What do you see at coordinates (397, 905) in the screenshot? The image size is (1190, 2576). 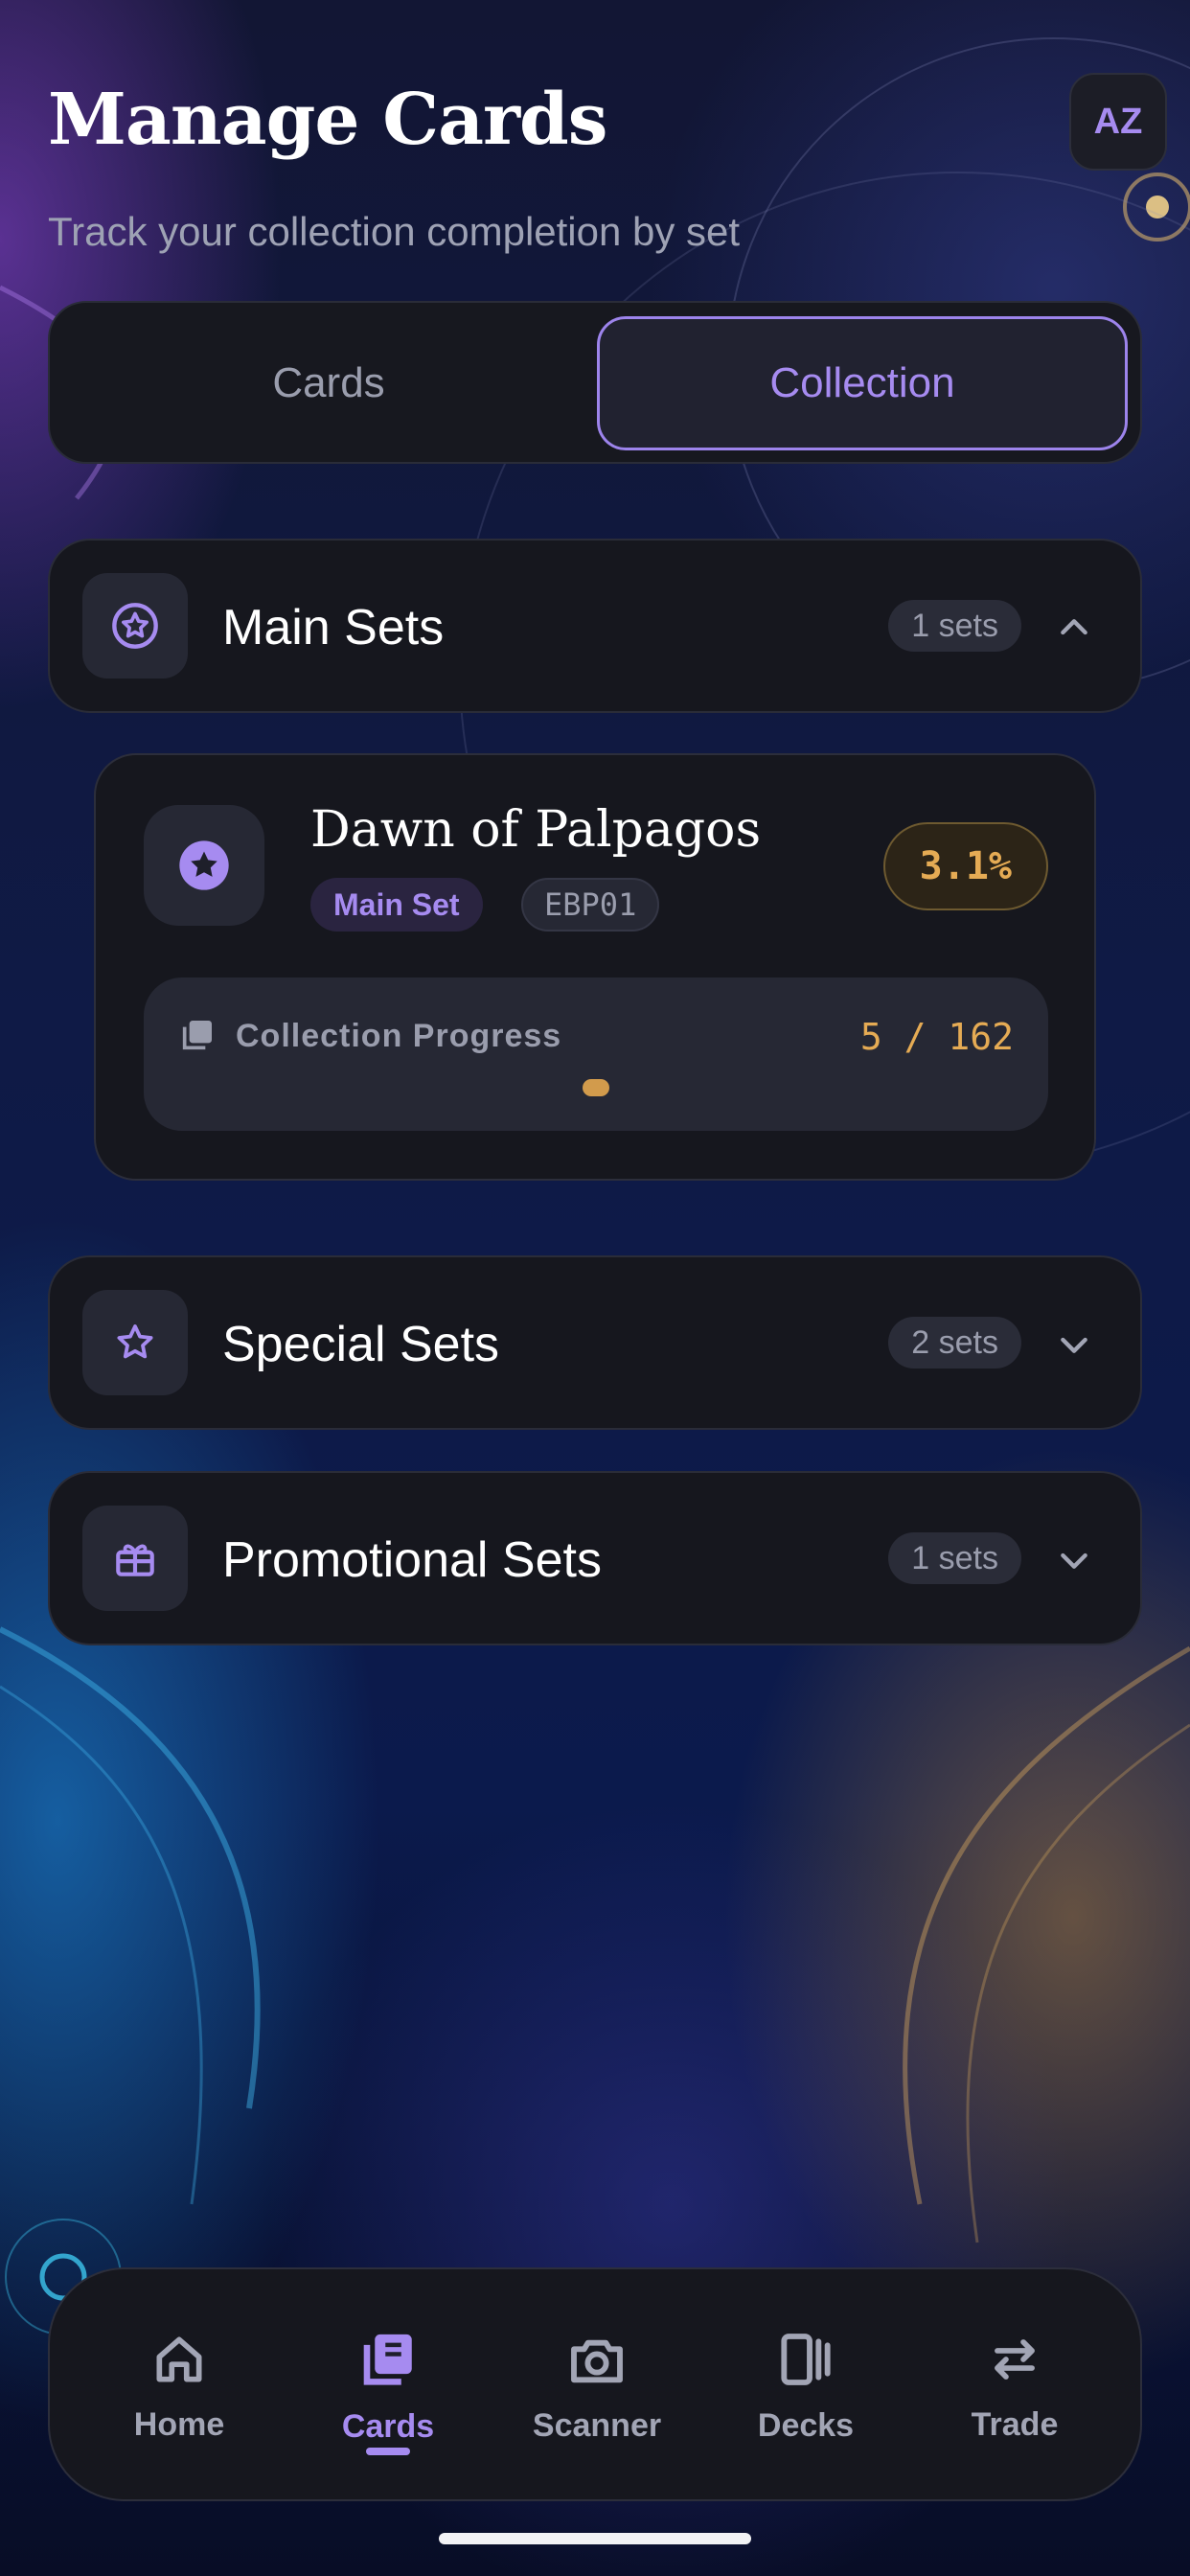 I see `set-type-tag: Main Set` at bounding box center [397, 905].